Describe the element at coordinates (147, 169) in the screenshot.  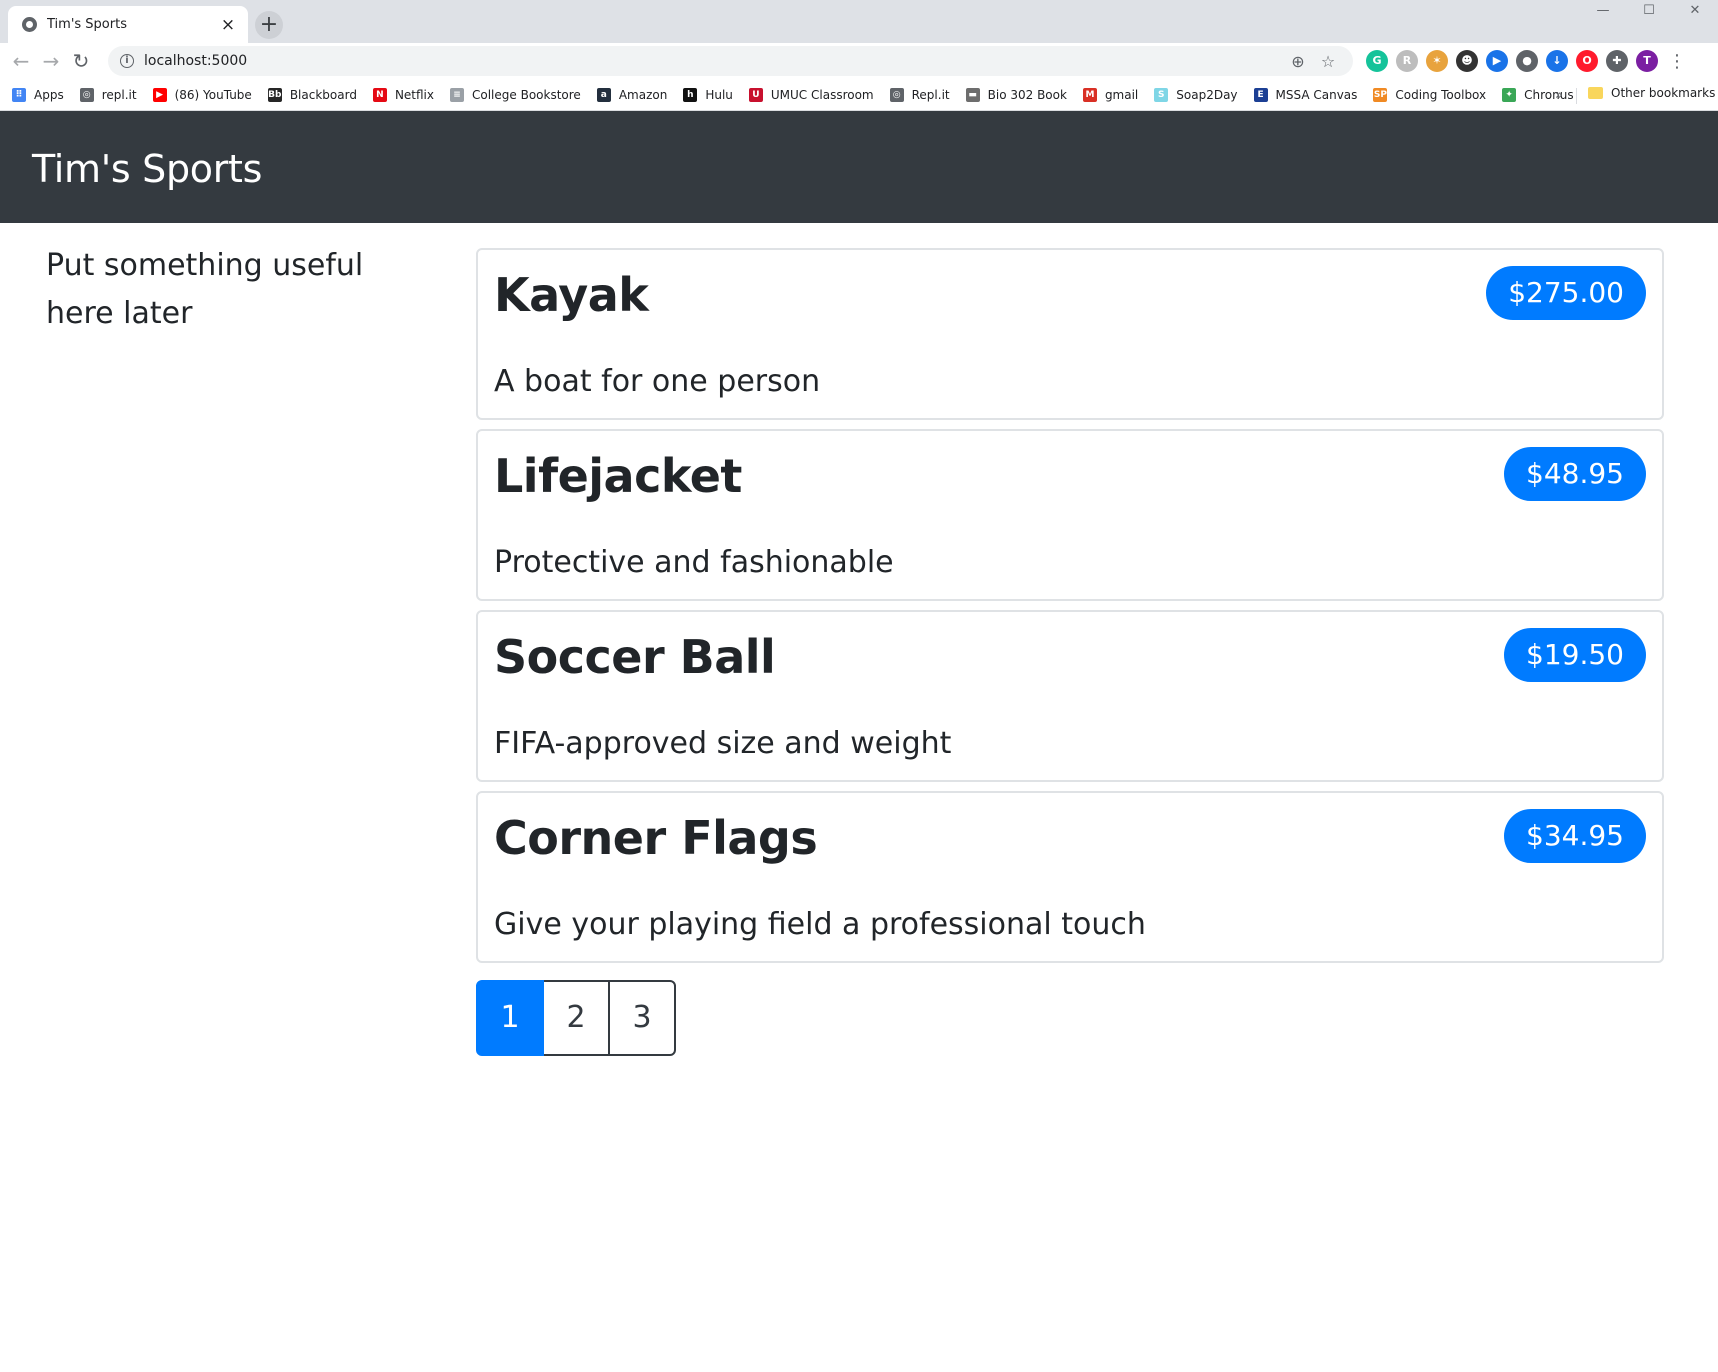
I see `navbar-brand: Tim's Sports` at that location.